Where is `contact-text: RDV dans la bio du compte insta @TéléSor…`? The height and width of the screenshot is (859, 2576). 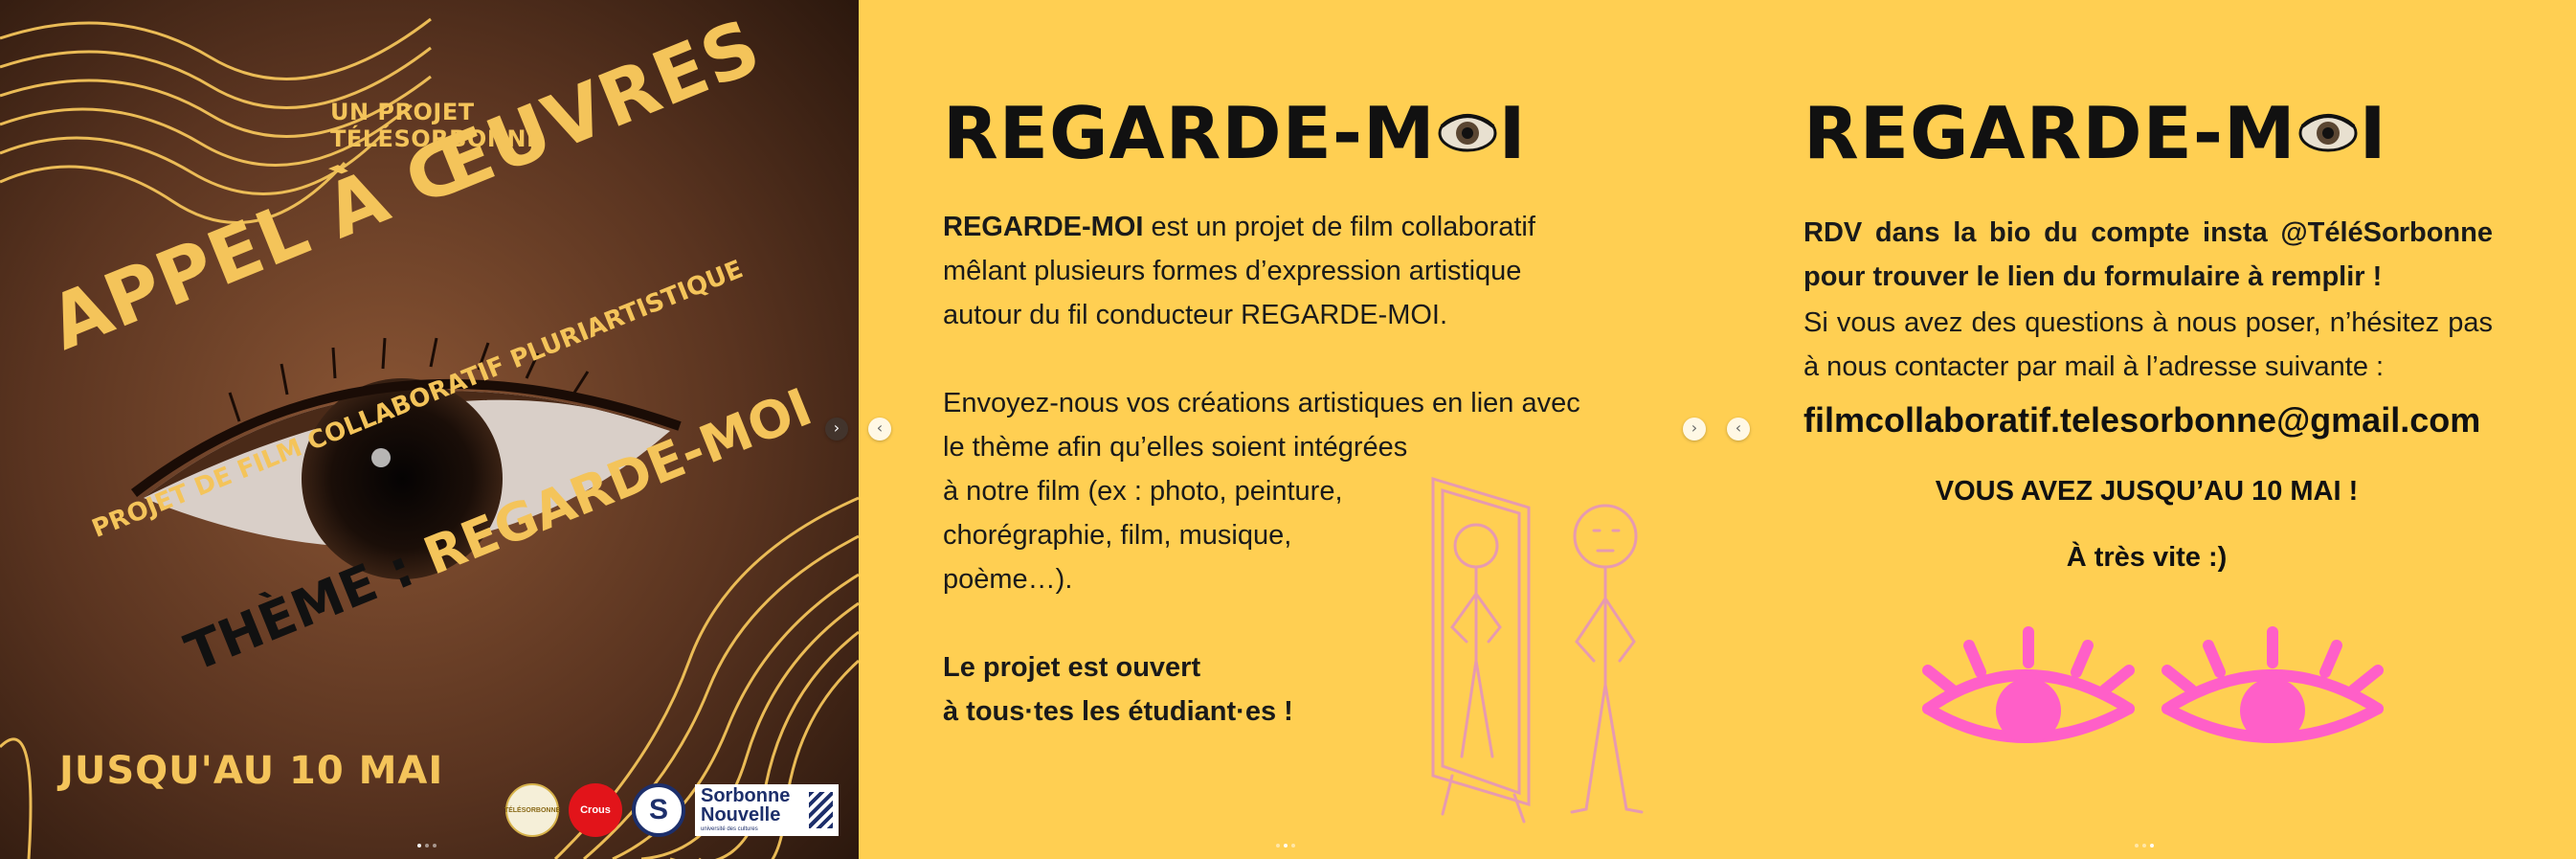 contact-text: RDV dans la bio du compte insta @TéléSor… is located at coordinates (2148, 300).